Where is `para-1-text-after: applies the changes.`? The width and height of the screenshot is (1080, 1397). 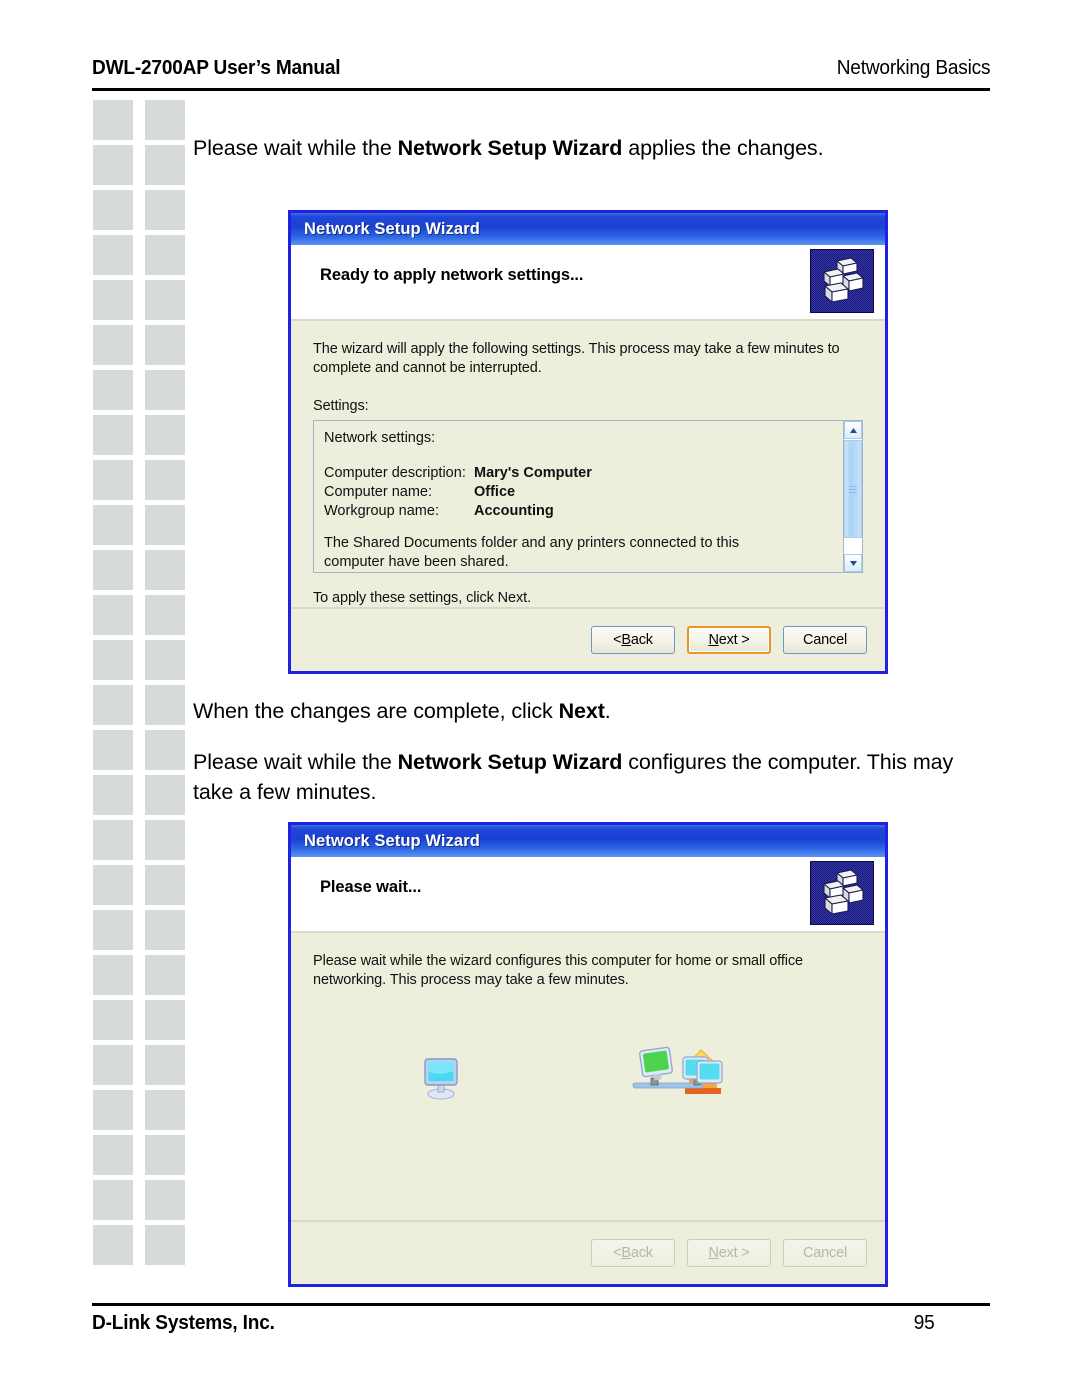 para-1-text-after: applies the changes. is located at coordinates (723, 148).